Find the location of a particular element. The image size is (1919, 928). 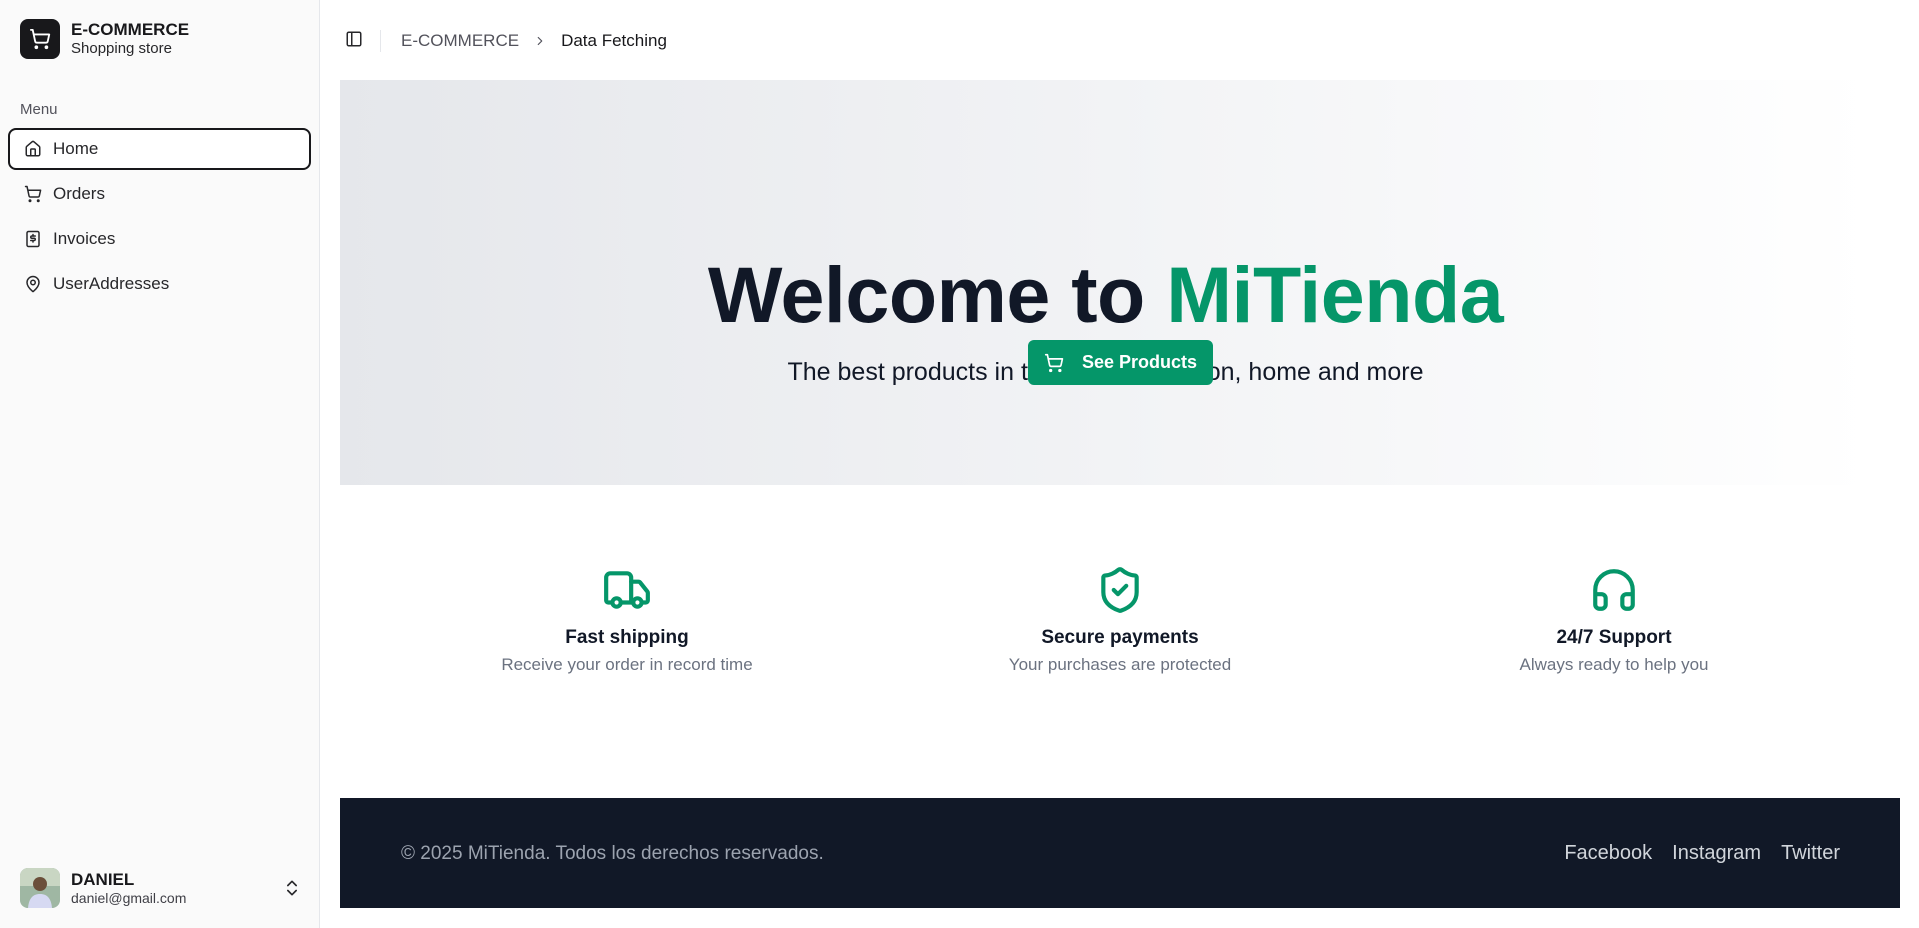

sidebar-item-useraddresses: UserAddresses is located at coordinates (159, 284).